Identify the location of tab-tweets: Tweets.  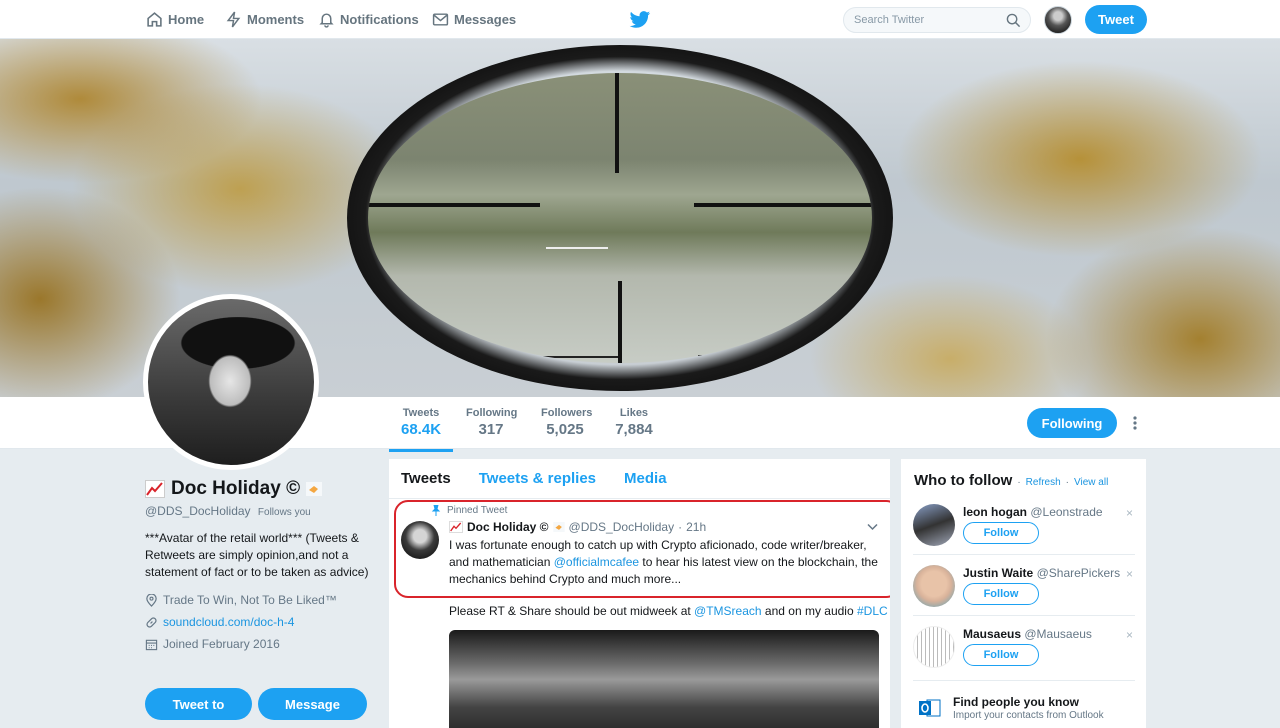
(426, 478).